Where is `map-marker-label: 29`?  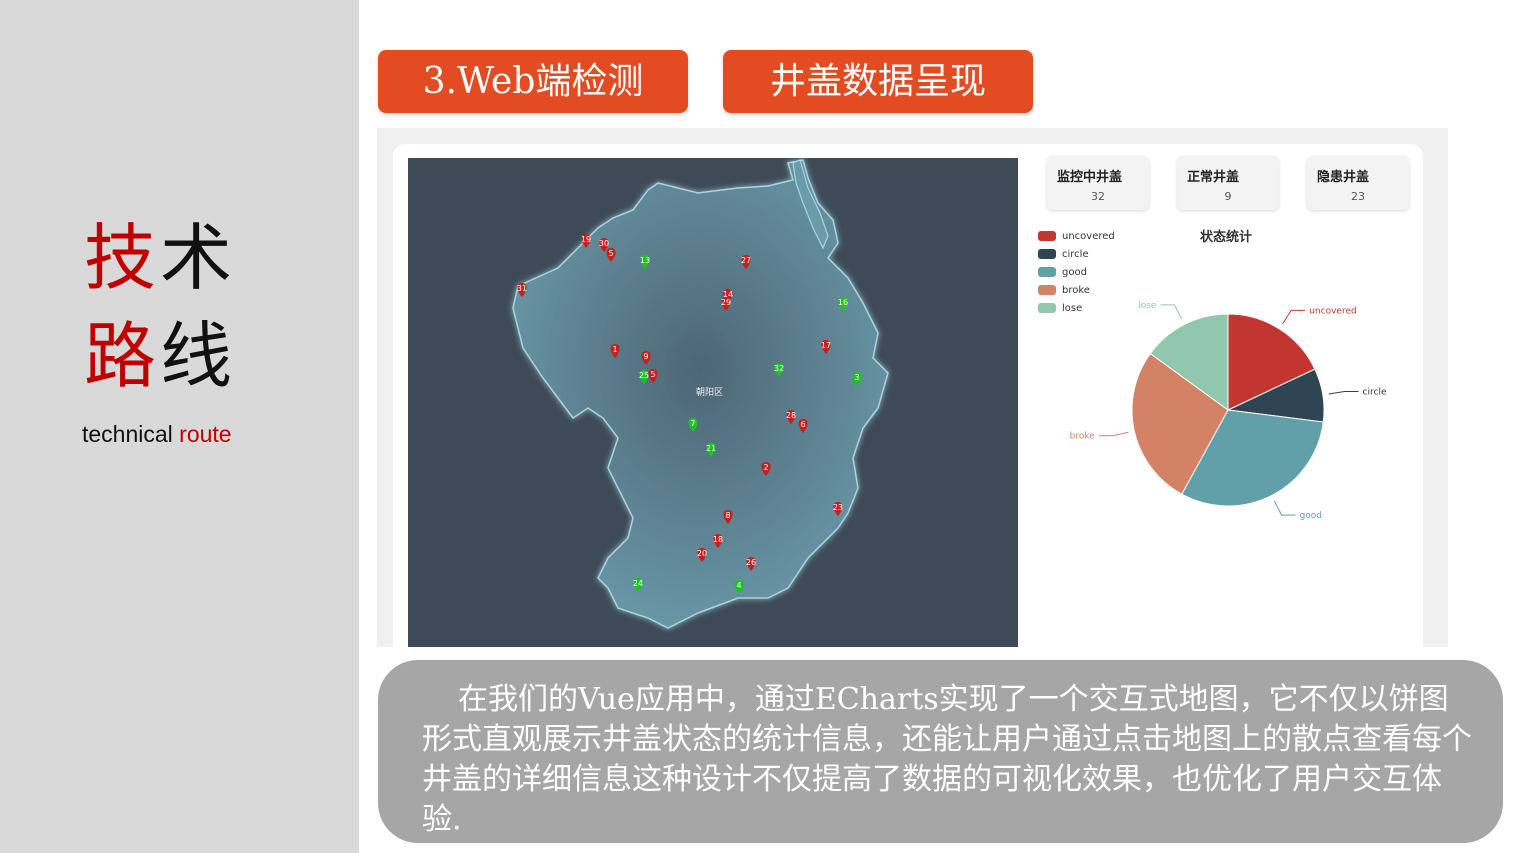 map-marker-label: 29 is located at coordinates (726, 302).